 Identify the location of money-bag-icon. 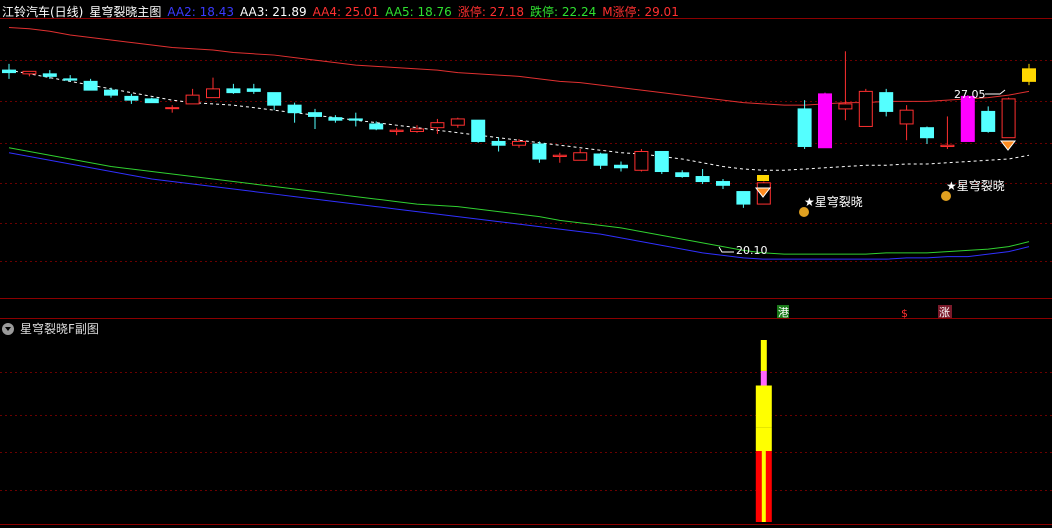
(804, 212).